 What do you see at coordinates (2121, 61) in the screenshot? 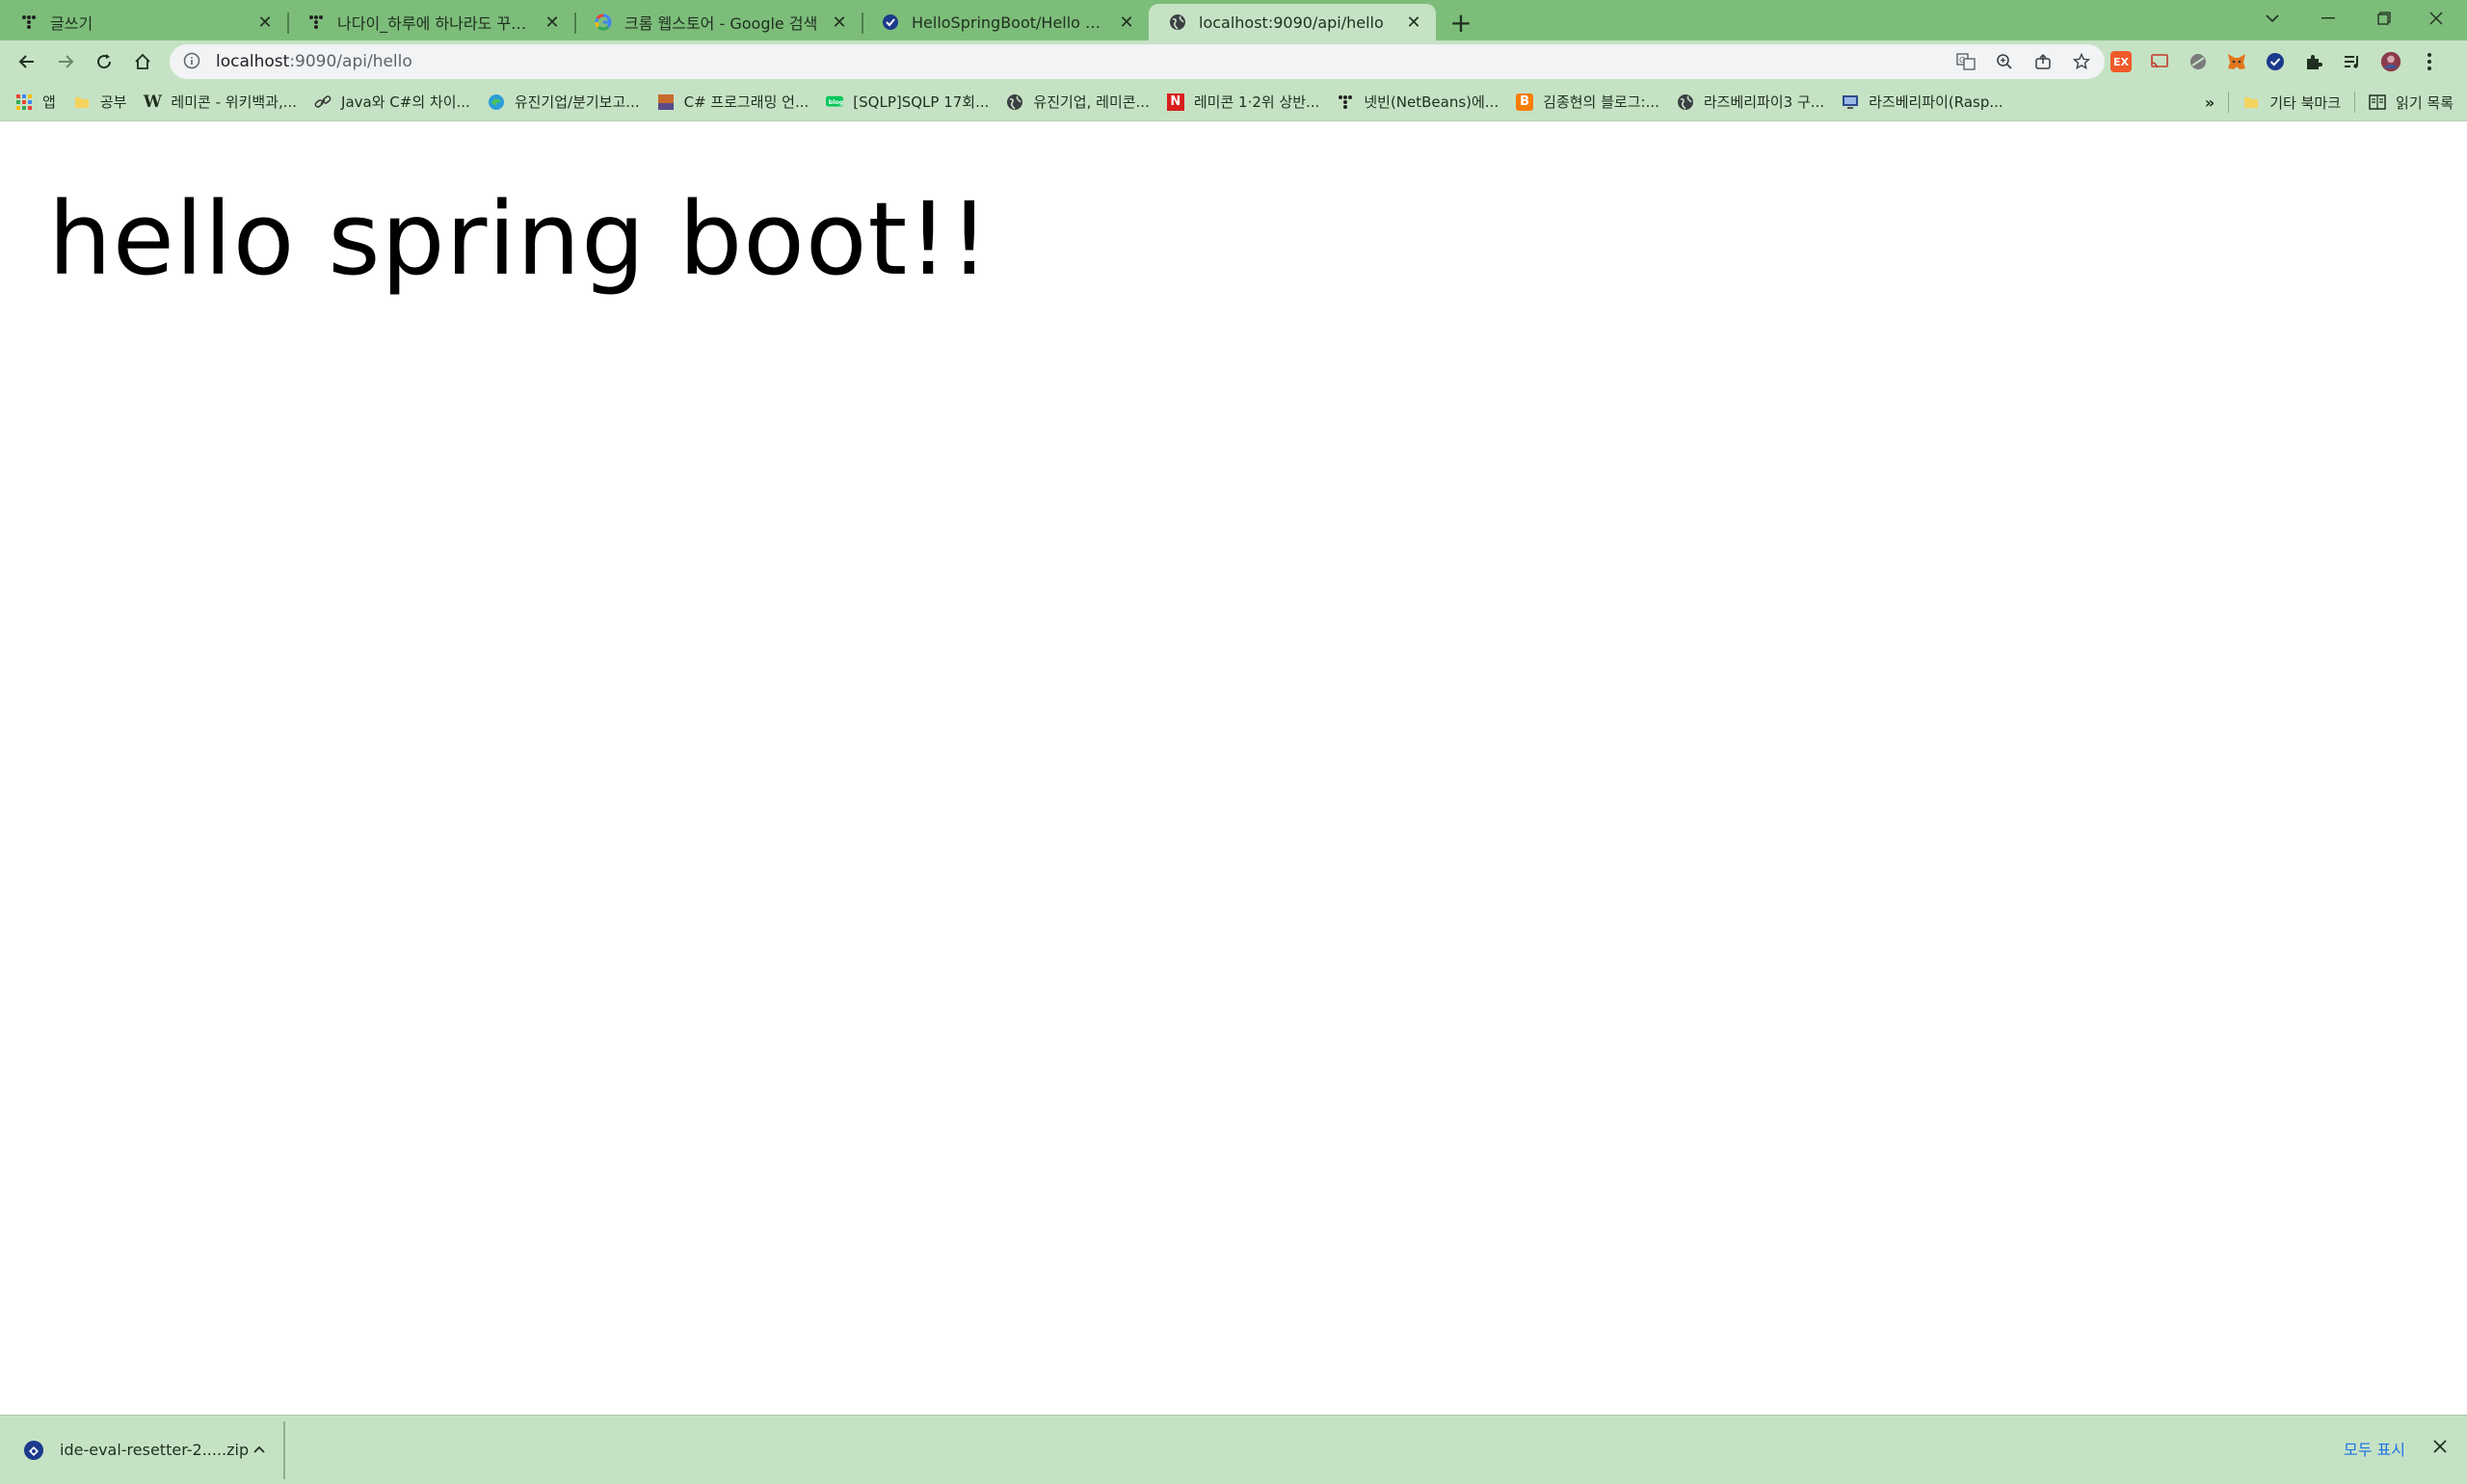
I see `ex-extension-icon: EX` at bounding box center [2121, 61].